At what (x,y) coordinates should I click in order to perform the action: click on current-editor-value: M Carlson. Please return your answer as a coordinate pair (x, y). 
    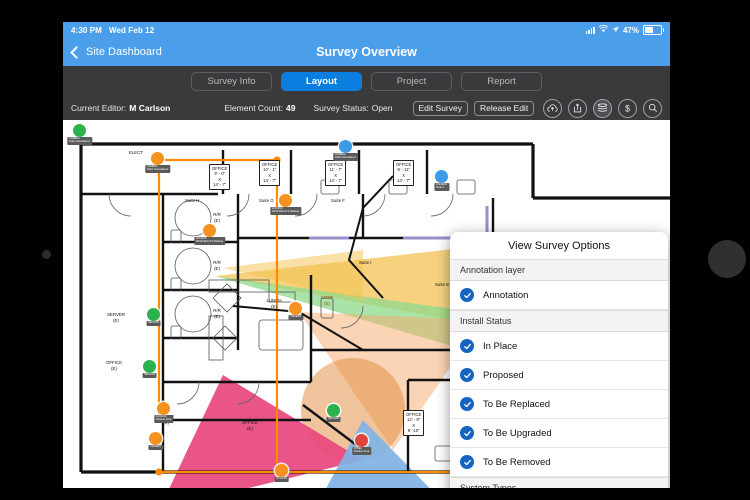
    Looking at the image, I should click on (150, 108).